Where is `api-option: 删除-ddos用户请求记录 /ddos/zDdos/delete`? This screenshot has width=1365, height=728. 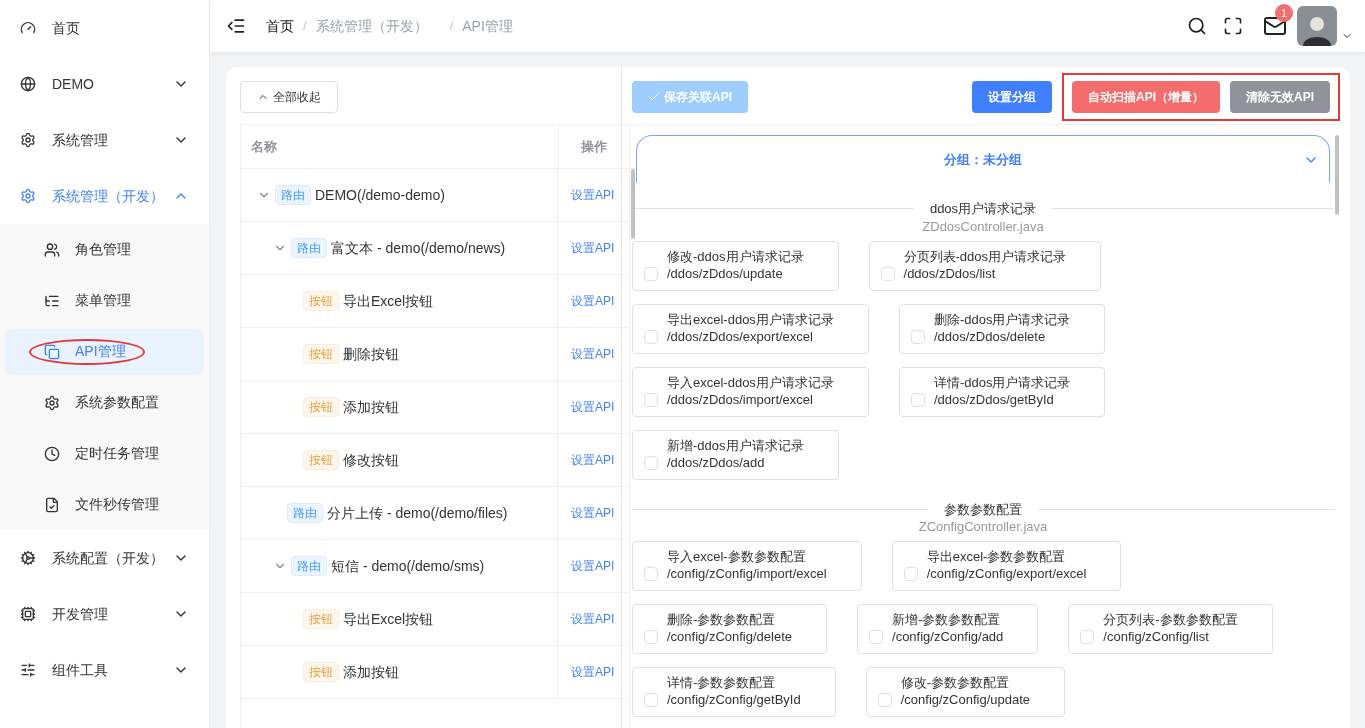
api-option: 删除-ddos用户请求记录 /ddos/zDdos/delete is located at coordinates (1002, 328).